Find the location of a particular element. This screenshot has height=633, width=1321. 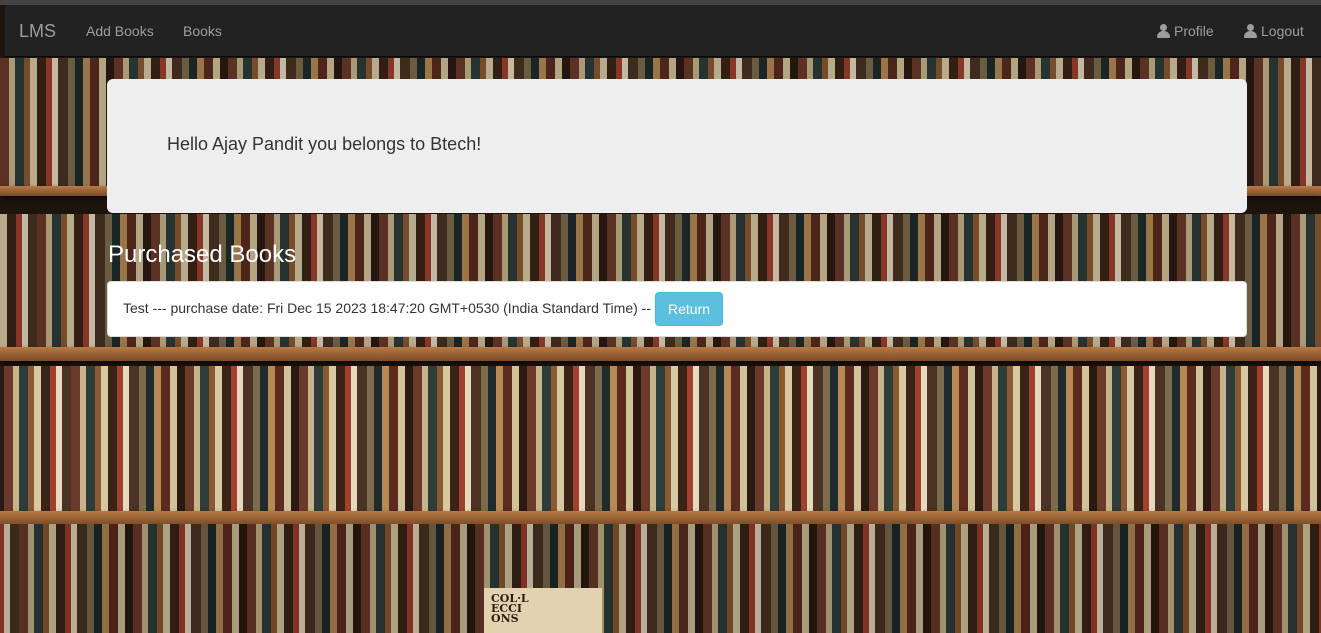

profile-label: Profile is located at coordinates (1194, 31).